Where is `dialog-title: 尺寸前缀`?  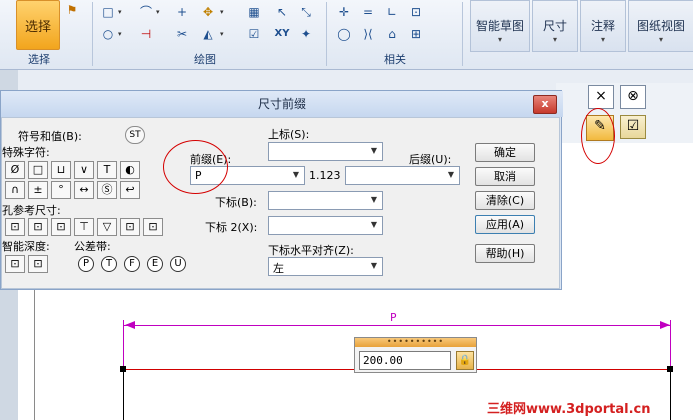 dialog-title: 尺寸前缀 is located at coordinates (282, 104).